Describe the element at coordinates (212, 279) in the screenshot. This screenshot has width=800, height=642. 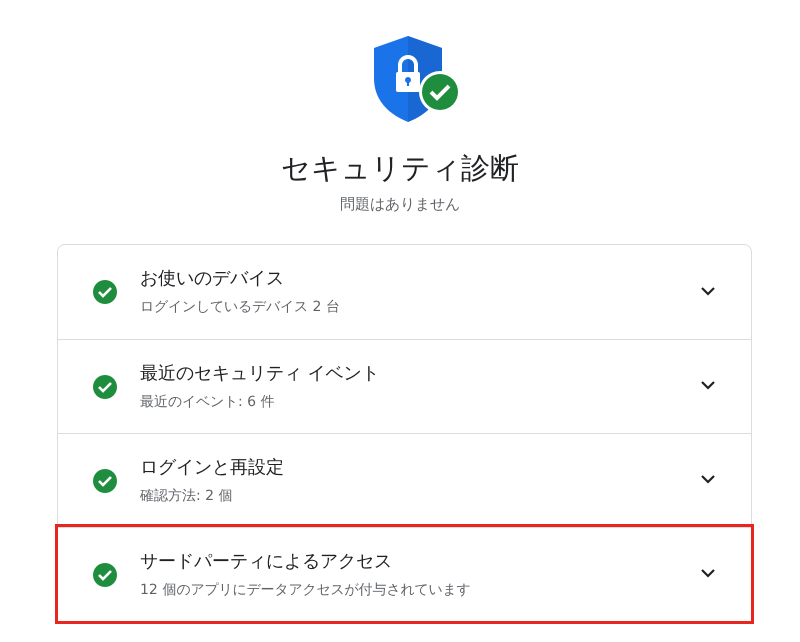
I see `section-title: お使いのデバイス` at that location.